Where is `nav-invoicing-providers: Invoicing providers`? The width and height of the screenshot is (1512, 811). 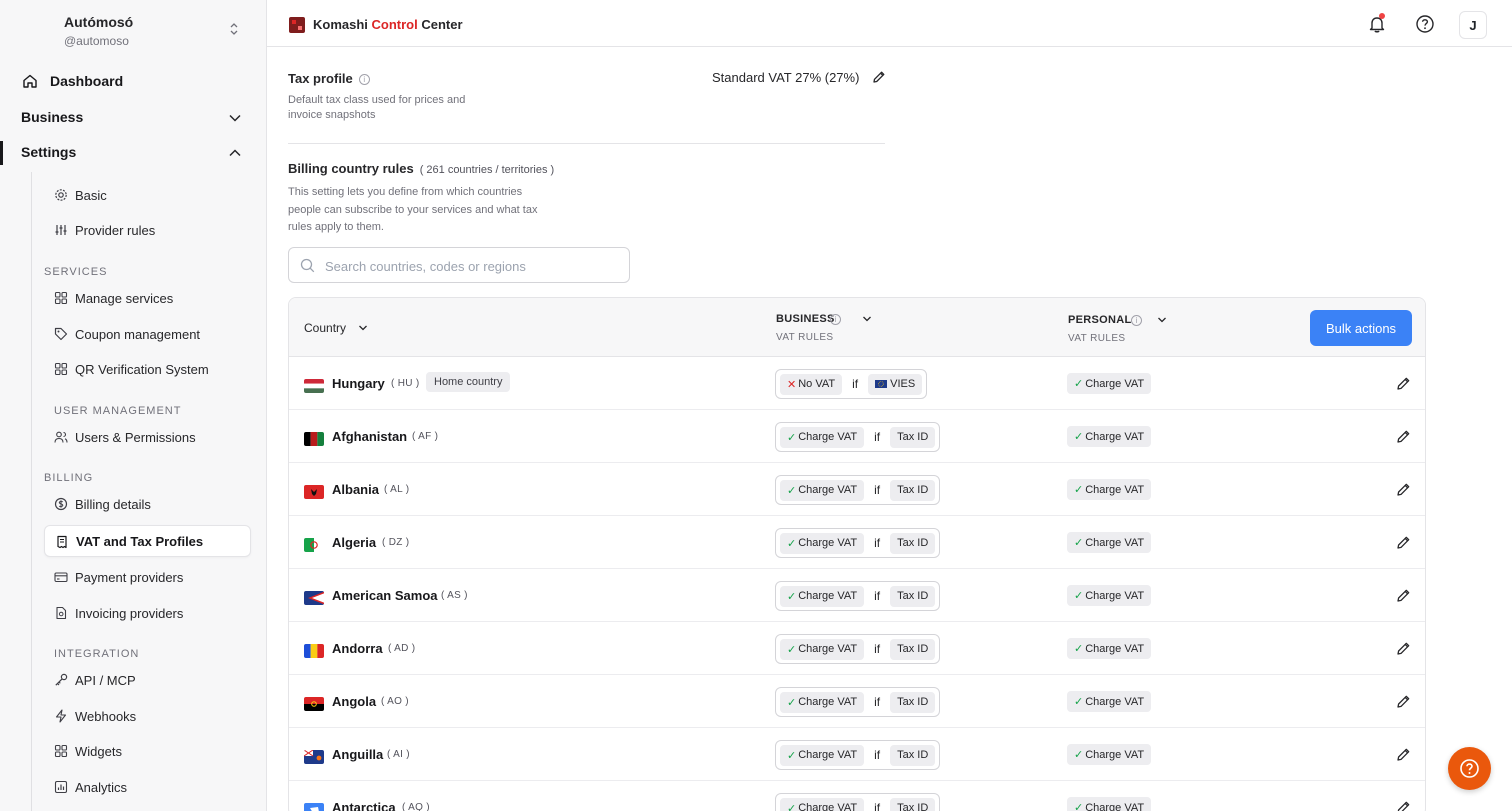 nav-invoicing-providers: Invoicing providers is located at coordinates (147, 613).